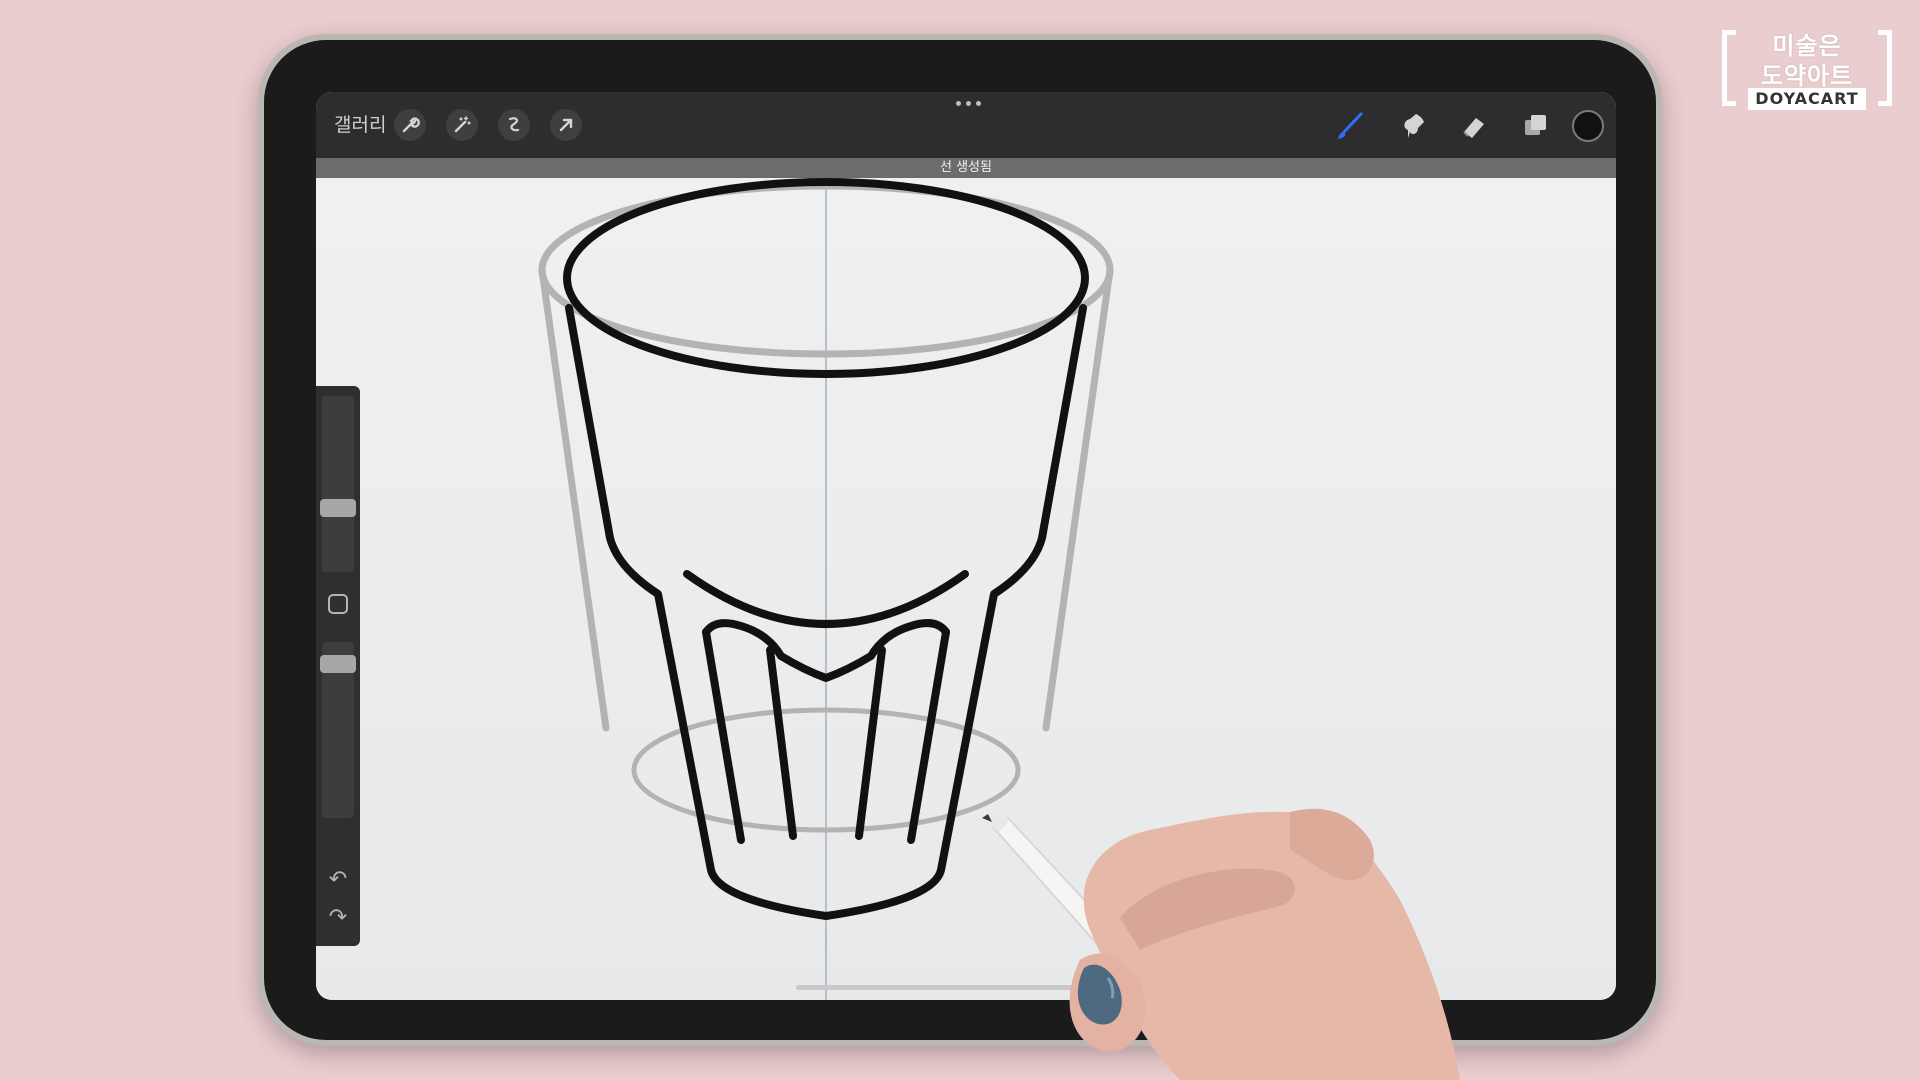 Image resolution: width=1920 pixels, height=1080 pixels. Describe the element at coordinates (360, 125) in the screenshot. I see `gallery-button: 갤러리` at that location.